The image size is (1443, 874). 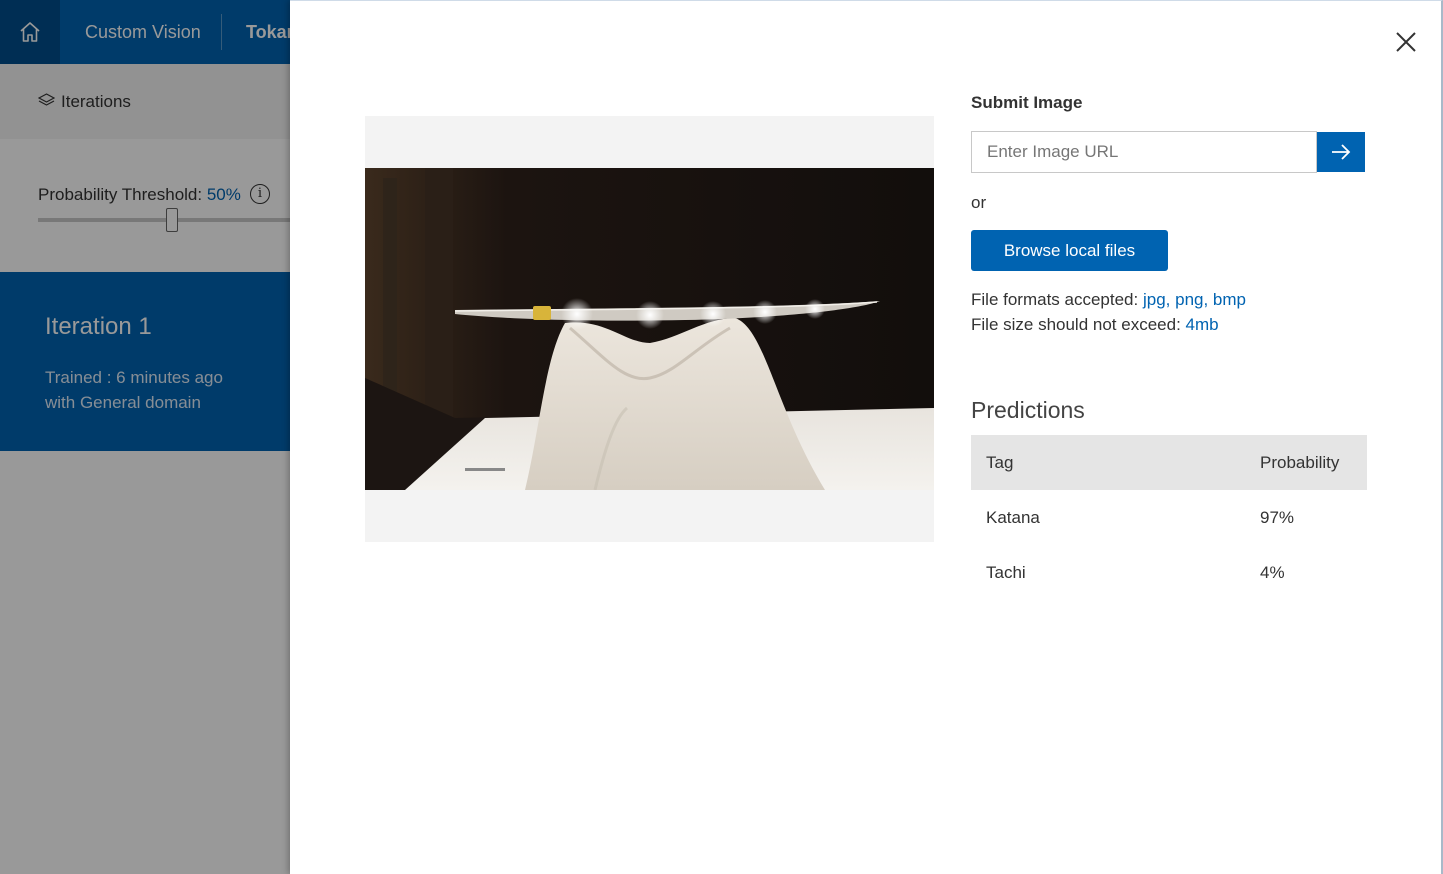 I want to click on submit-url-button, so click(x=1341, y=152).